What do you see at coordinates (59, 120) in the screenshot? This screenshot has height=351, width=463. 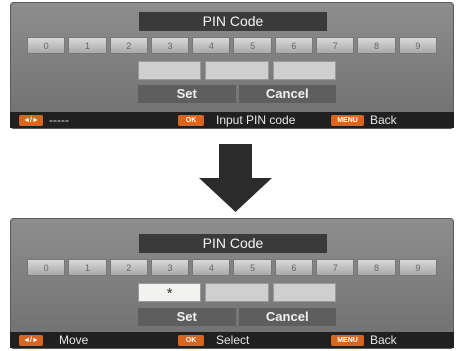 I see `status-left-text: -----` at bounding box center [59, 120].